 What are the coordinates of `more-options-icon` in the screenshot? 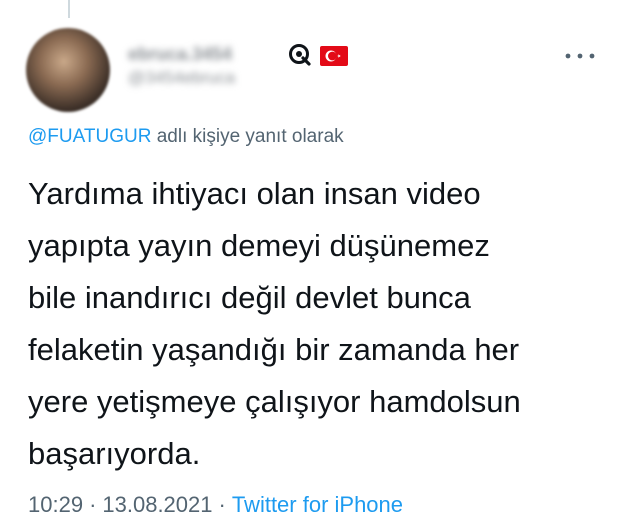 It's located at (580, 56).